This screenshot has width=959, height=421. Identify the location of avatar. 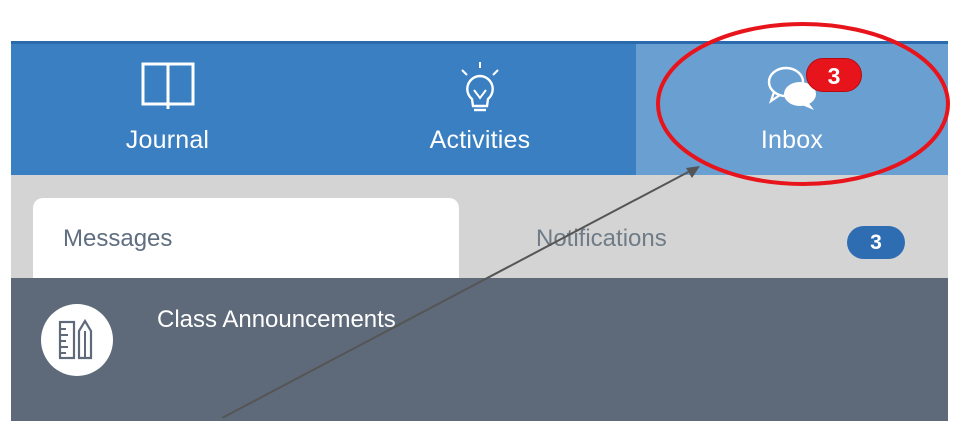
(77, 340).